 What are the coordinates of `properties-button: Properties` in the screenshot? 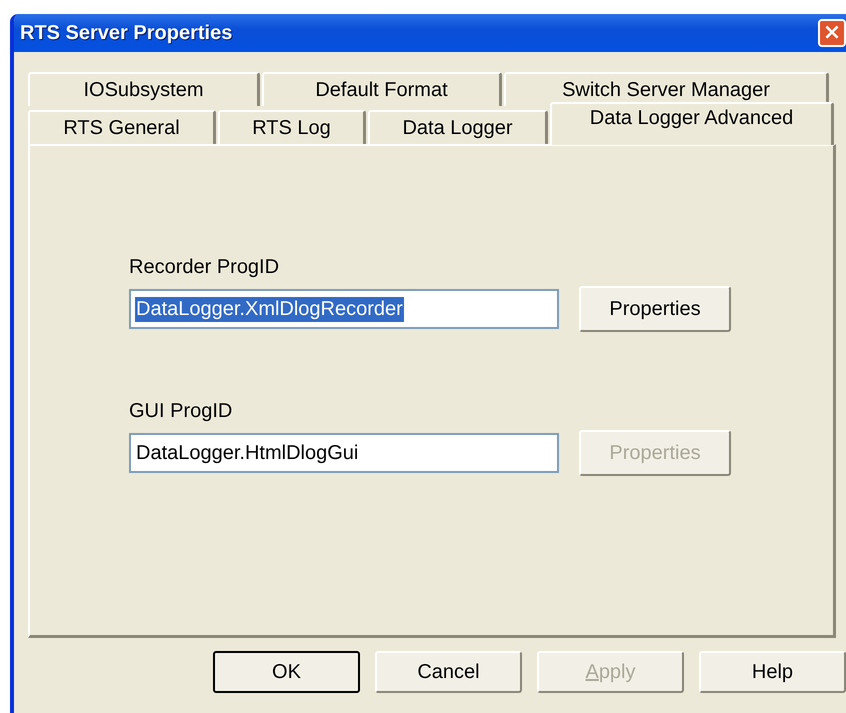 It's located at (655, 309).